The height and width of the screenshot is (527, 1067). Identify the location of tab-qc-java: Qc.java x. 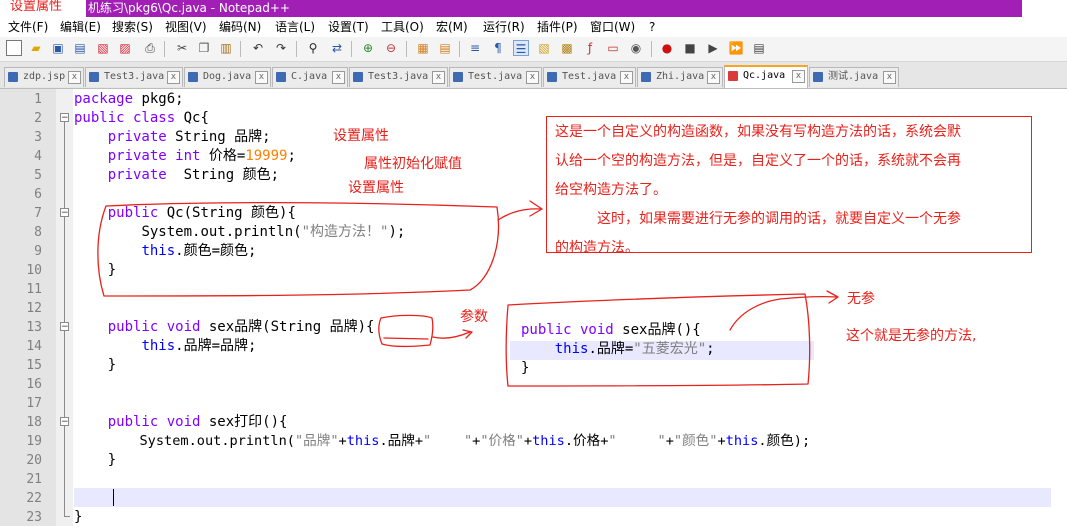
(766, 76).